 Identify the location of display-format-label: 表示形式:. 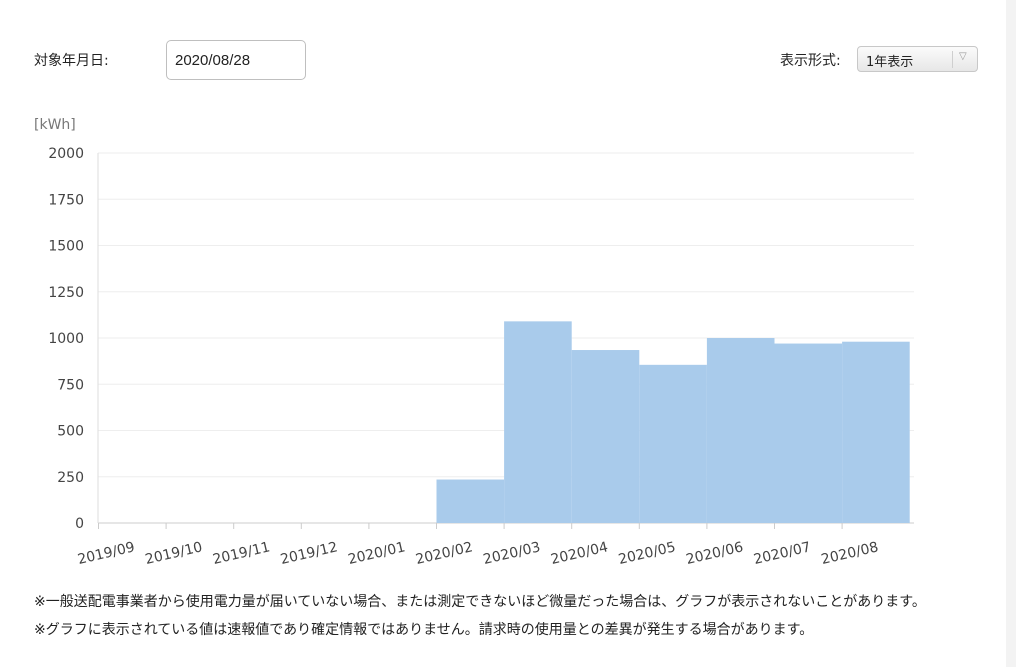
(810, 61).